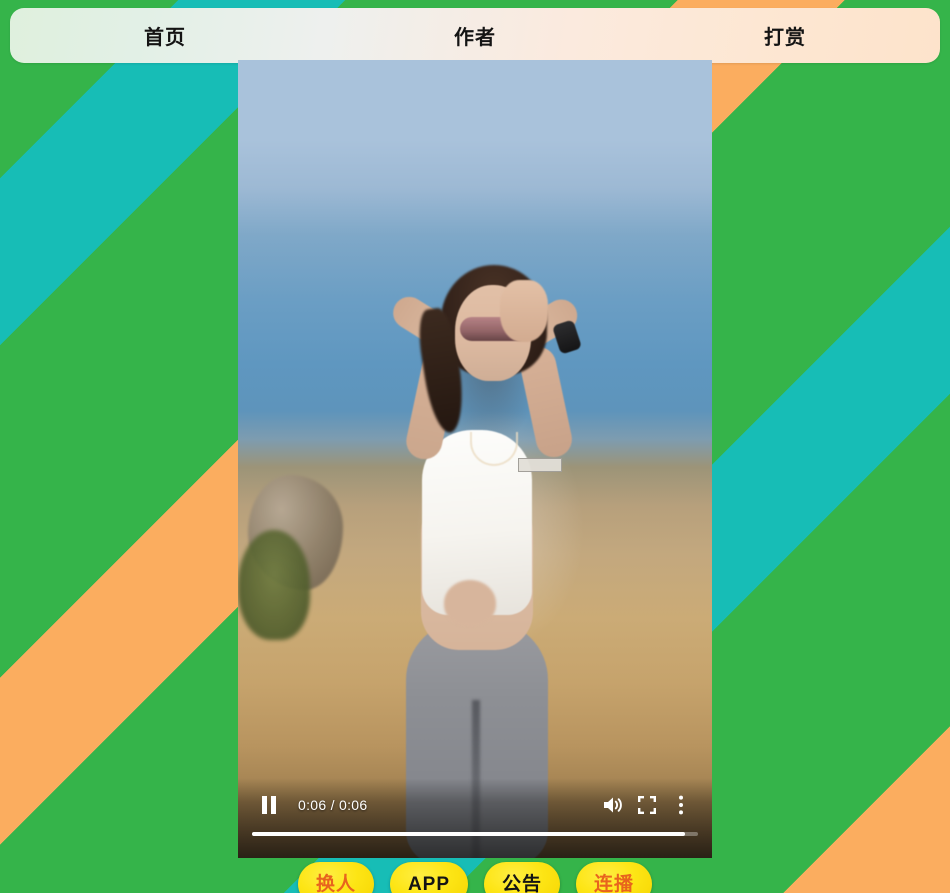 This screenshot has width=950, height=893. Describe the element at coordinates (522, 883) in the screenshot. I see `button-announcement-label: 公告` at that location.